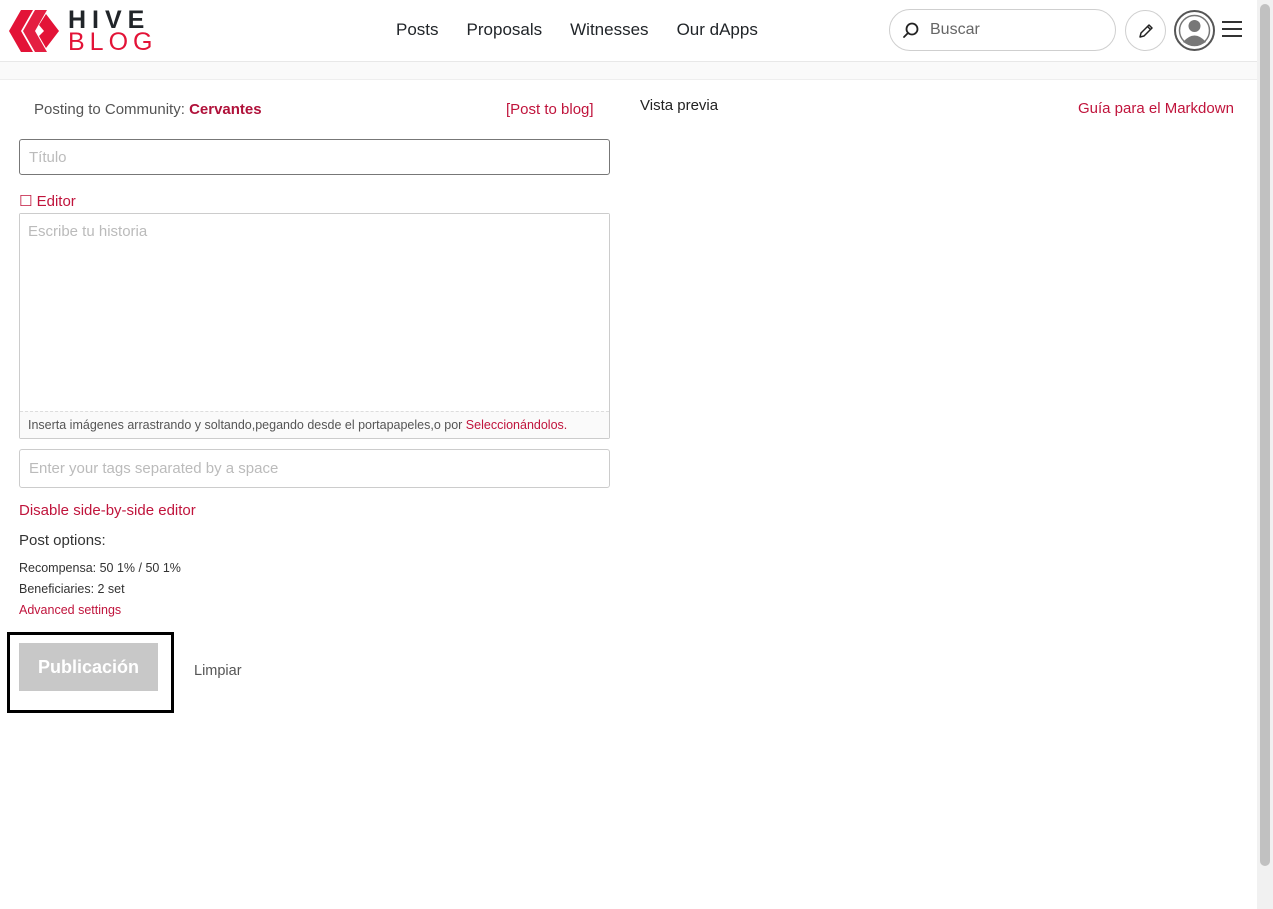 This screenshot has height=909, width=1273. Describe the element at coordinates (609, 30) in the screenshot. I see `nav-witnesses: Witnesses` at that location.